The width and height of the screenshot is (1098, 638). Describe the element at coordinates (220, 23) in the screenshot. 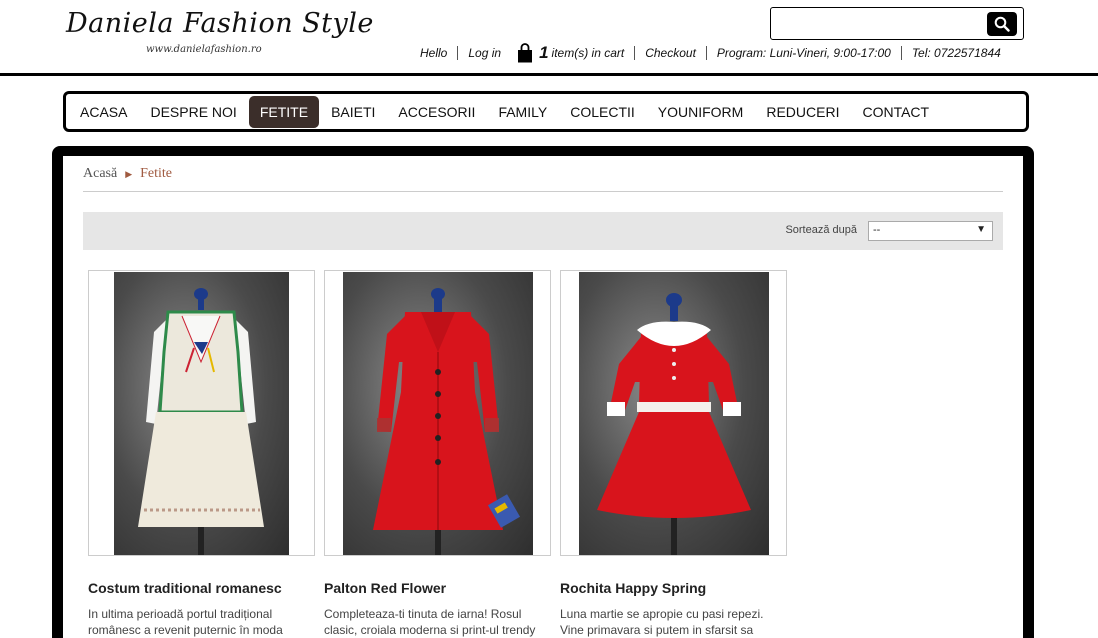

I see `logo-text: Daniela Fashion Style` at that location.